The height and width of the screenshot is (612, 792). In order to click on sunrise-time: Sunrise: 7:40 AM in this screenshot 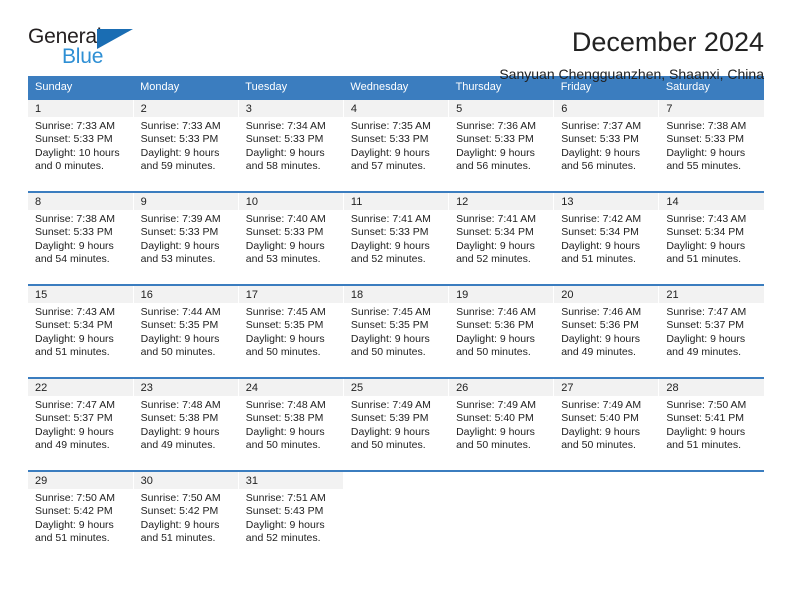, I will do `click(285, 219)`.